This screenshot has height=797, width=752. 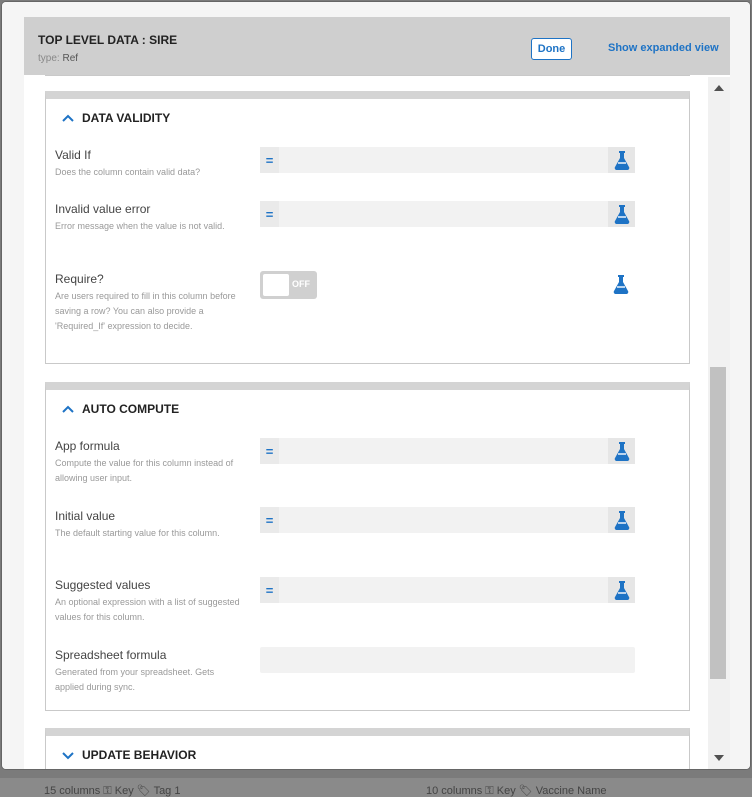 I want to click on require-if-flask-icon, so click(x=621, y=284).